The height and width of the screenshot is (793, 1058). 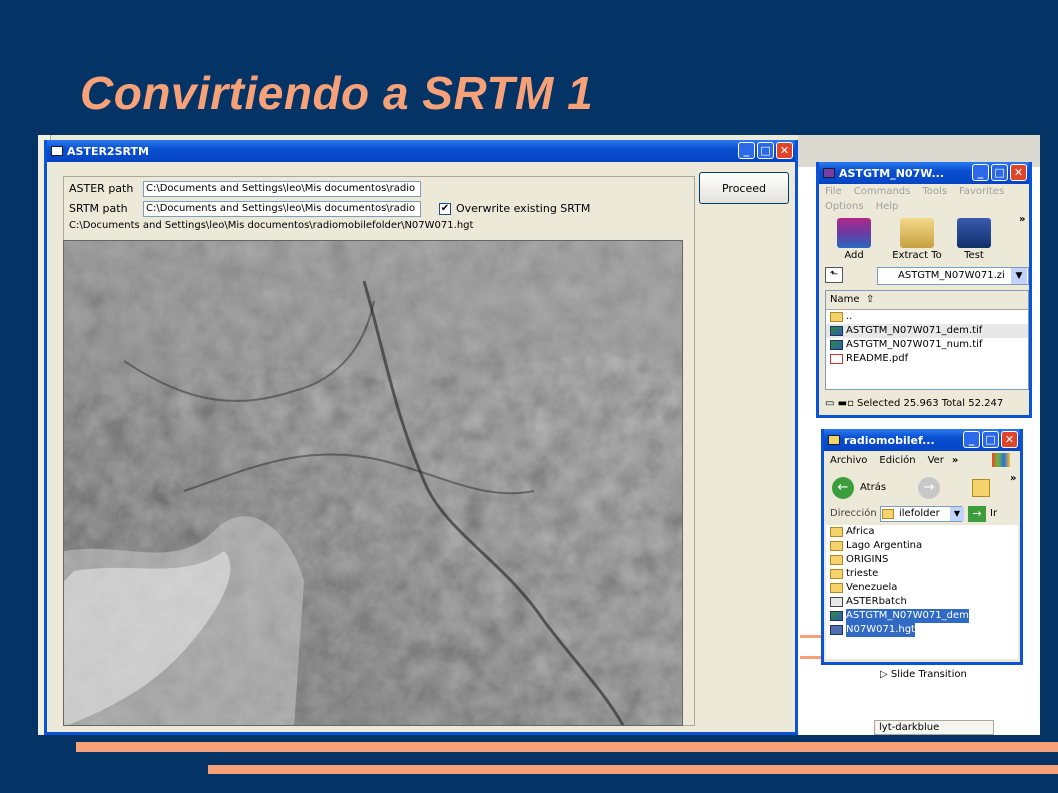 What do you see at coordinates (833, 191) in the screenshot?
I see `menu-file: File` at bounding box center [833, 191].